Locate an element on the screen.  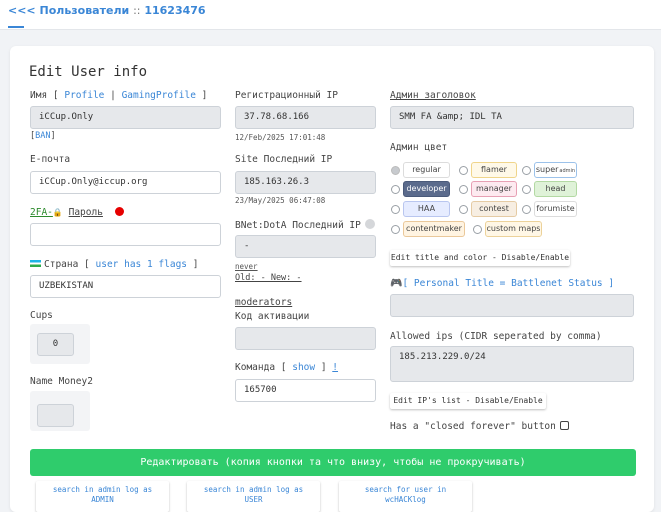
admin-color-radio-flamer is located at coordinates (463, 170).